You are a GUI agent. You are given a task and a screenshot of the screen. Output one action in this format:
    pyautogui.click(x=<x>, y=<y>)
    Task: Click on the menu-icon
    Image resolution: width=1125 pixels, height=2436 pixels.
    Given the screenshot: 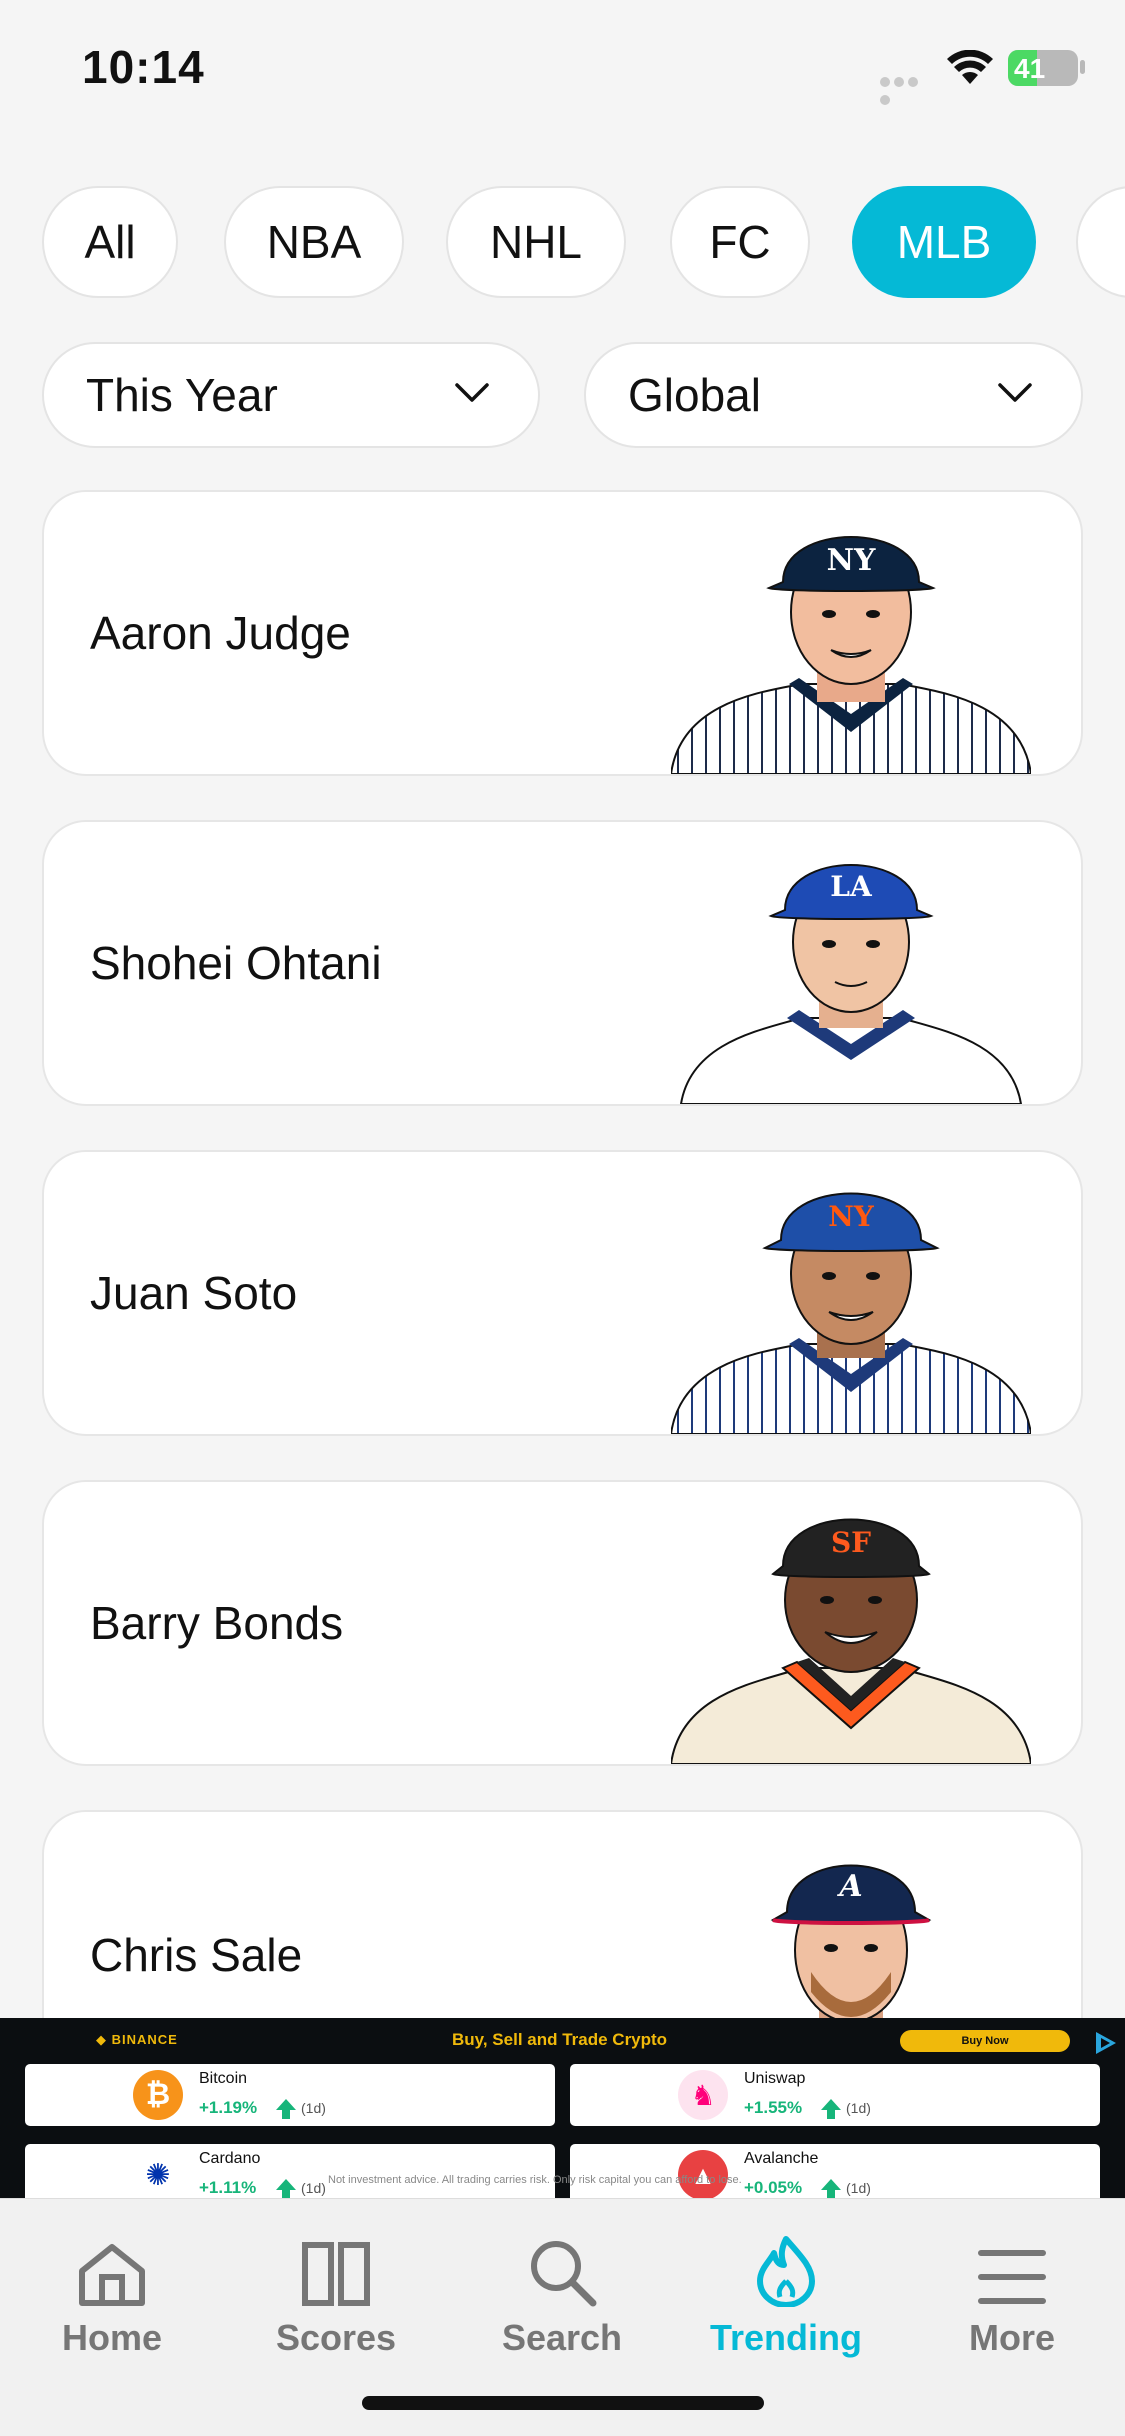 What is the action you would take?
    pyautogui.click(x=1012, y=2277)
    